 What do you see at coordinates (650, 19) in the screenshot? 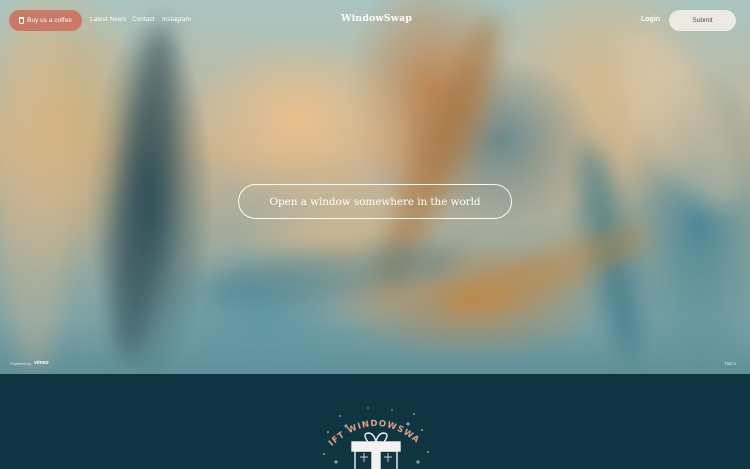
I see `login-link: Login` at bounding box center [650, 19].